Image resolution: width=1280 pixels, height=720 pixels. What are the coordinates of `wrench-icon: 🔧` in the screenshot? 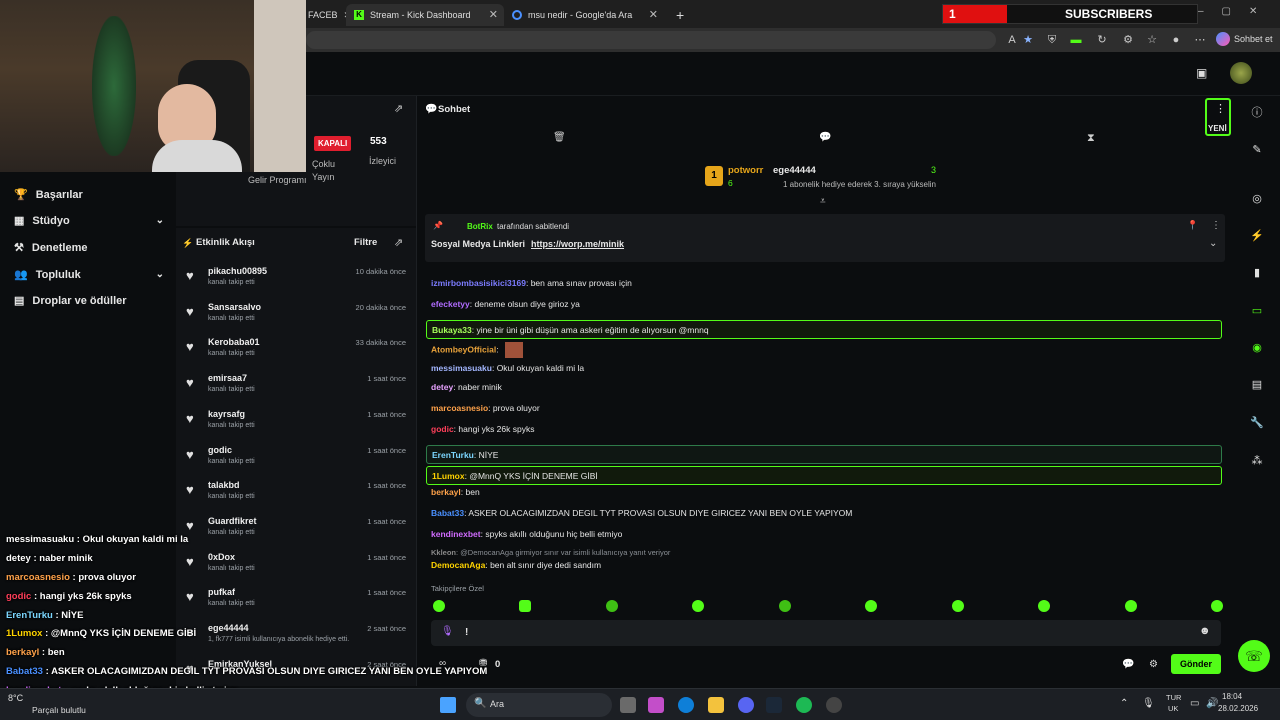 It's located at (1257, 423).